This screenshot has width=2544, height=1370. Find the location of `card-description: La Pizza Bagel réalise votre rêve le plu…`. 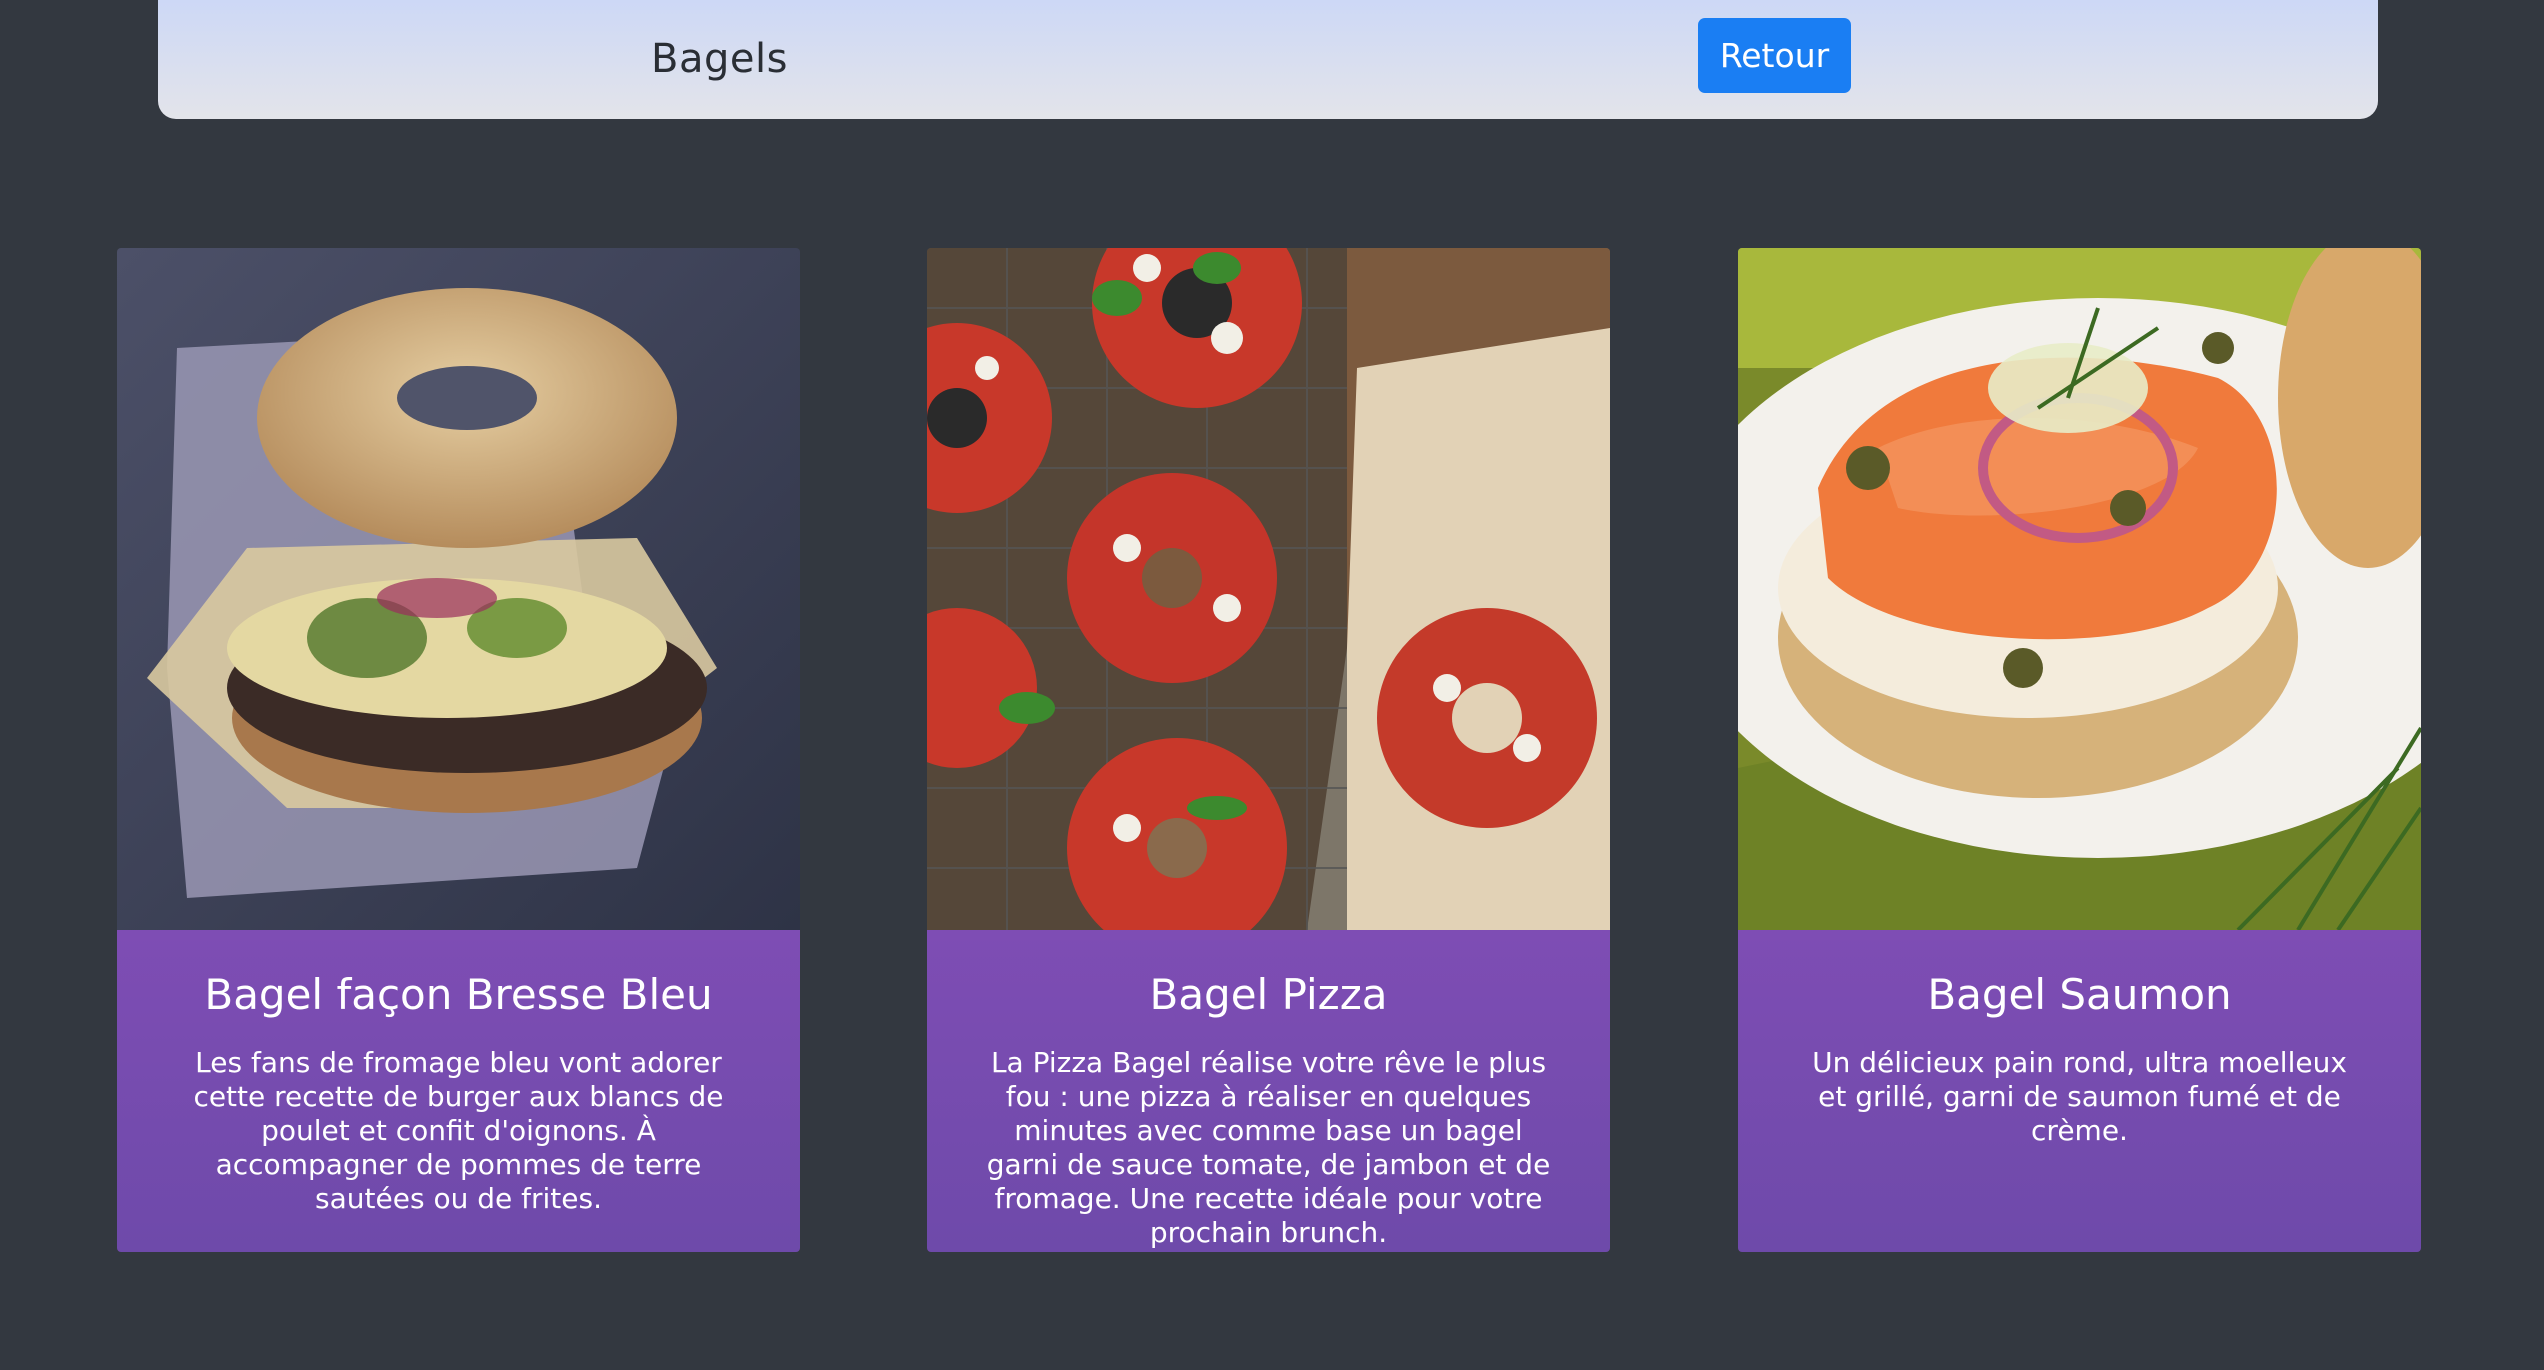

card-description: La Pizza Bagel réalise votre rêve le plu… is located at coordinates (1268, 1147).